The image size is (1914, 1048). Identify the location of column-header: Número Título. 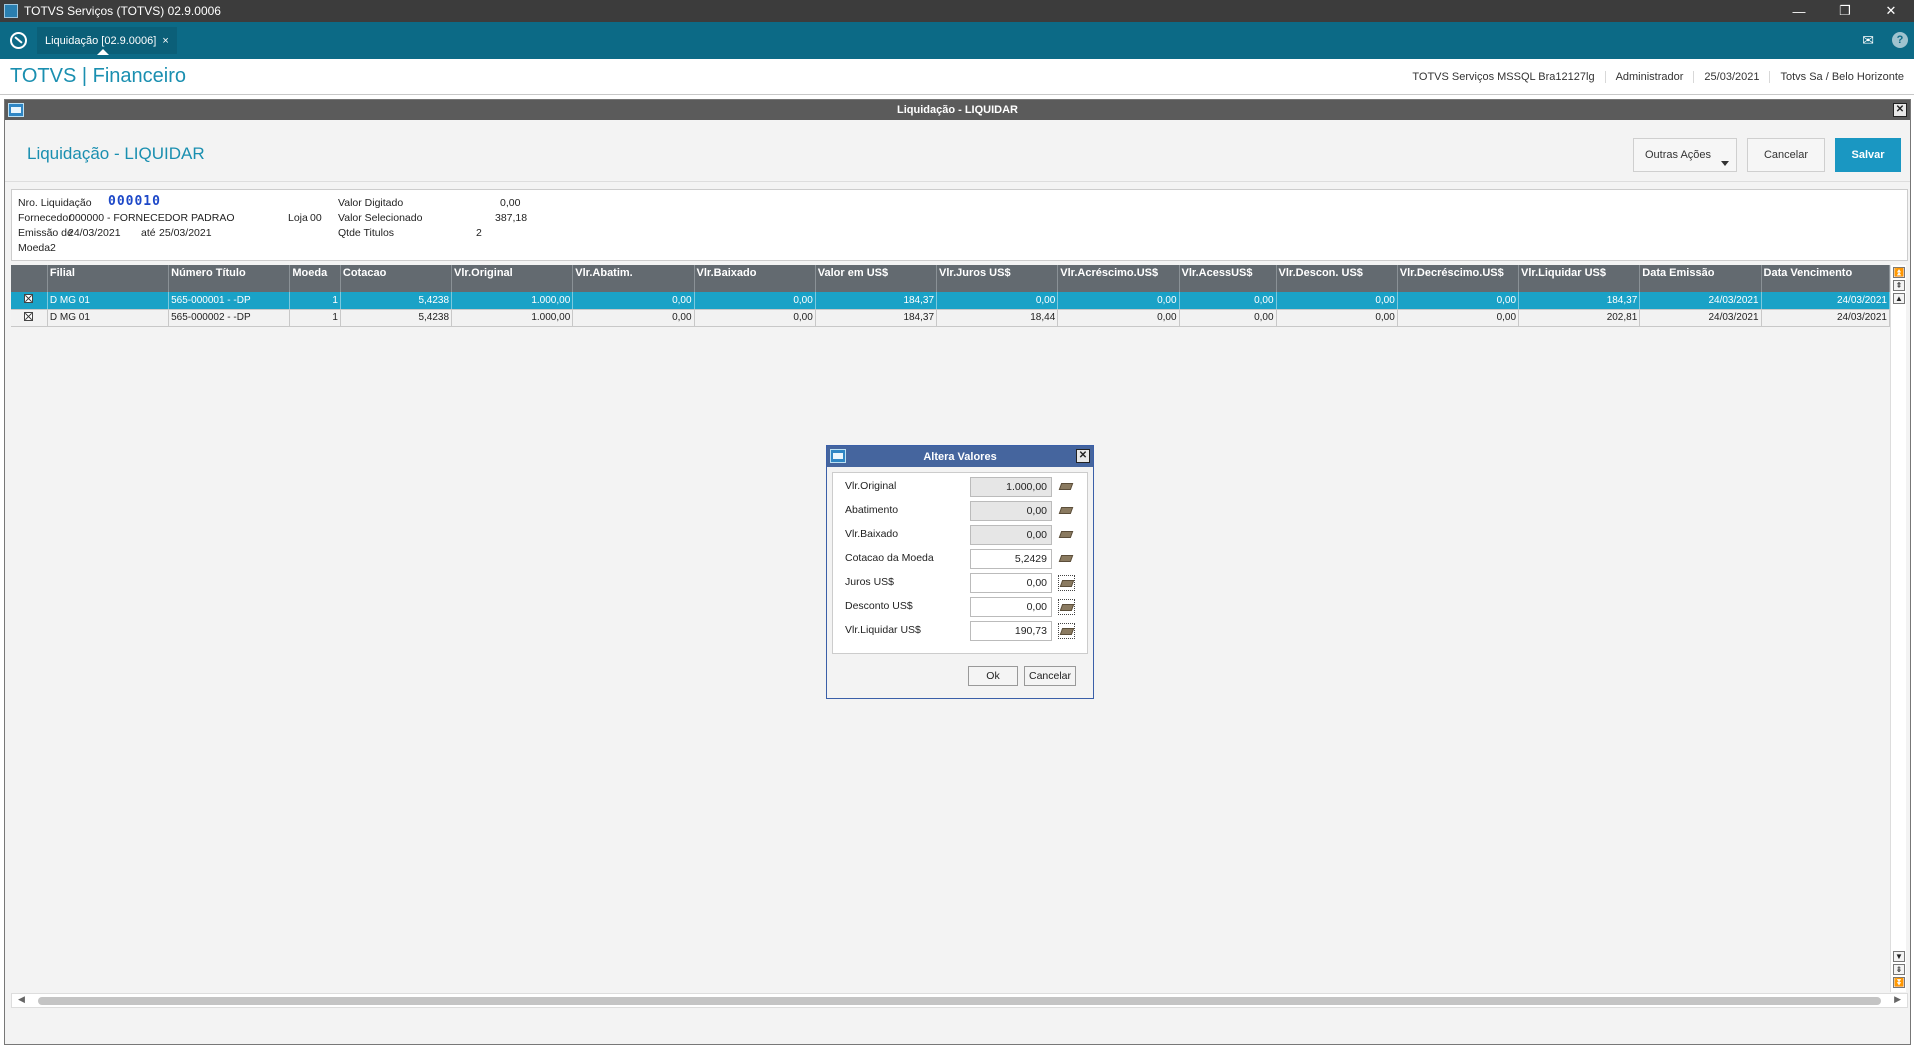
(229, 278).